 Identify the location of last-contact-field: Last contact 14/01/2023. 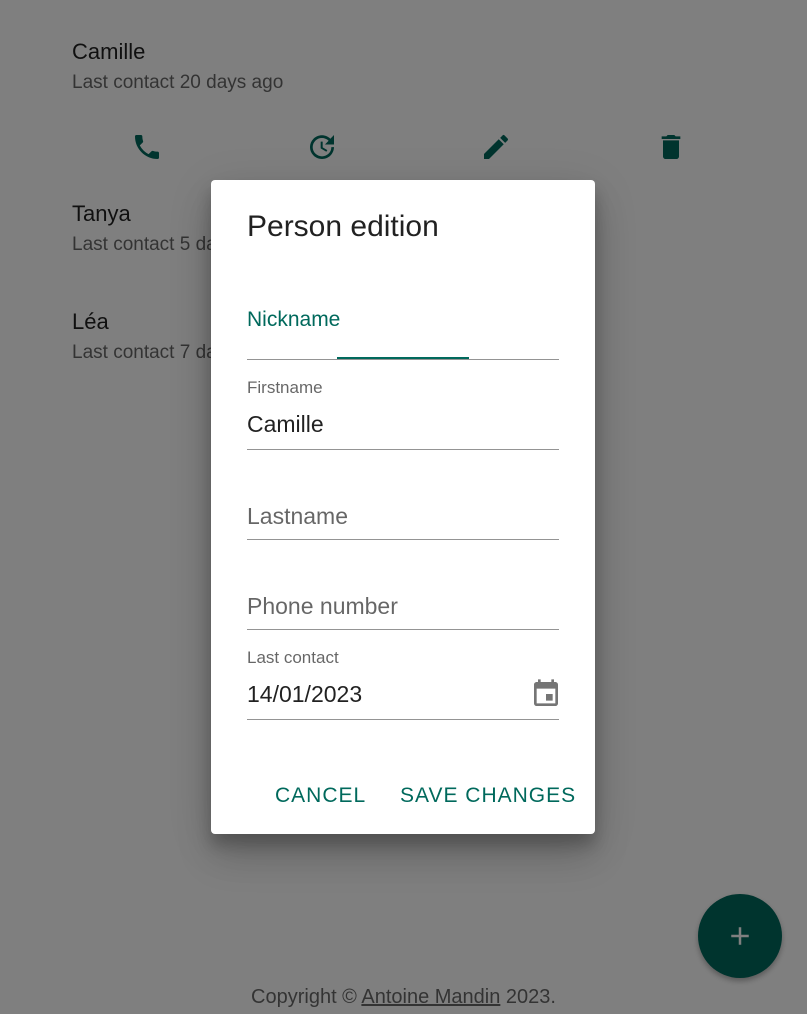
(403, 684).